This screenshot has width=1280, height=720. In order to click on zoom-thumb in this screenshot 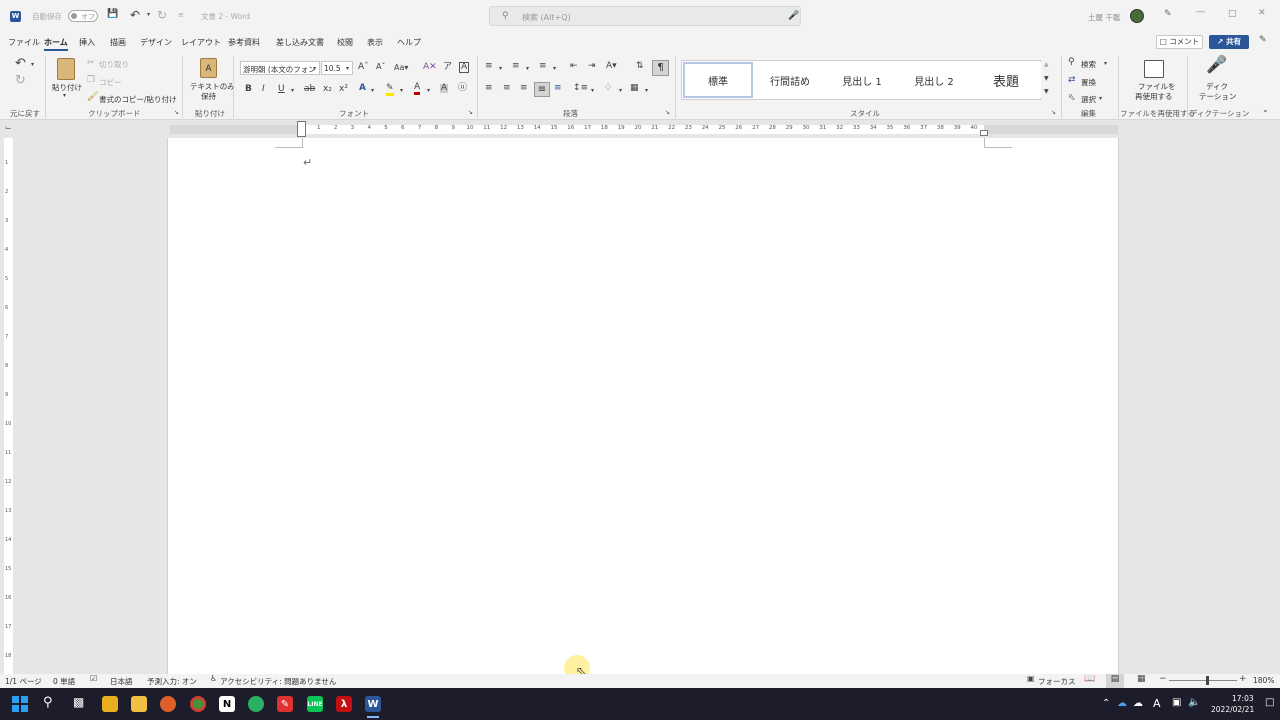, I will do `click(1207, 680)`.